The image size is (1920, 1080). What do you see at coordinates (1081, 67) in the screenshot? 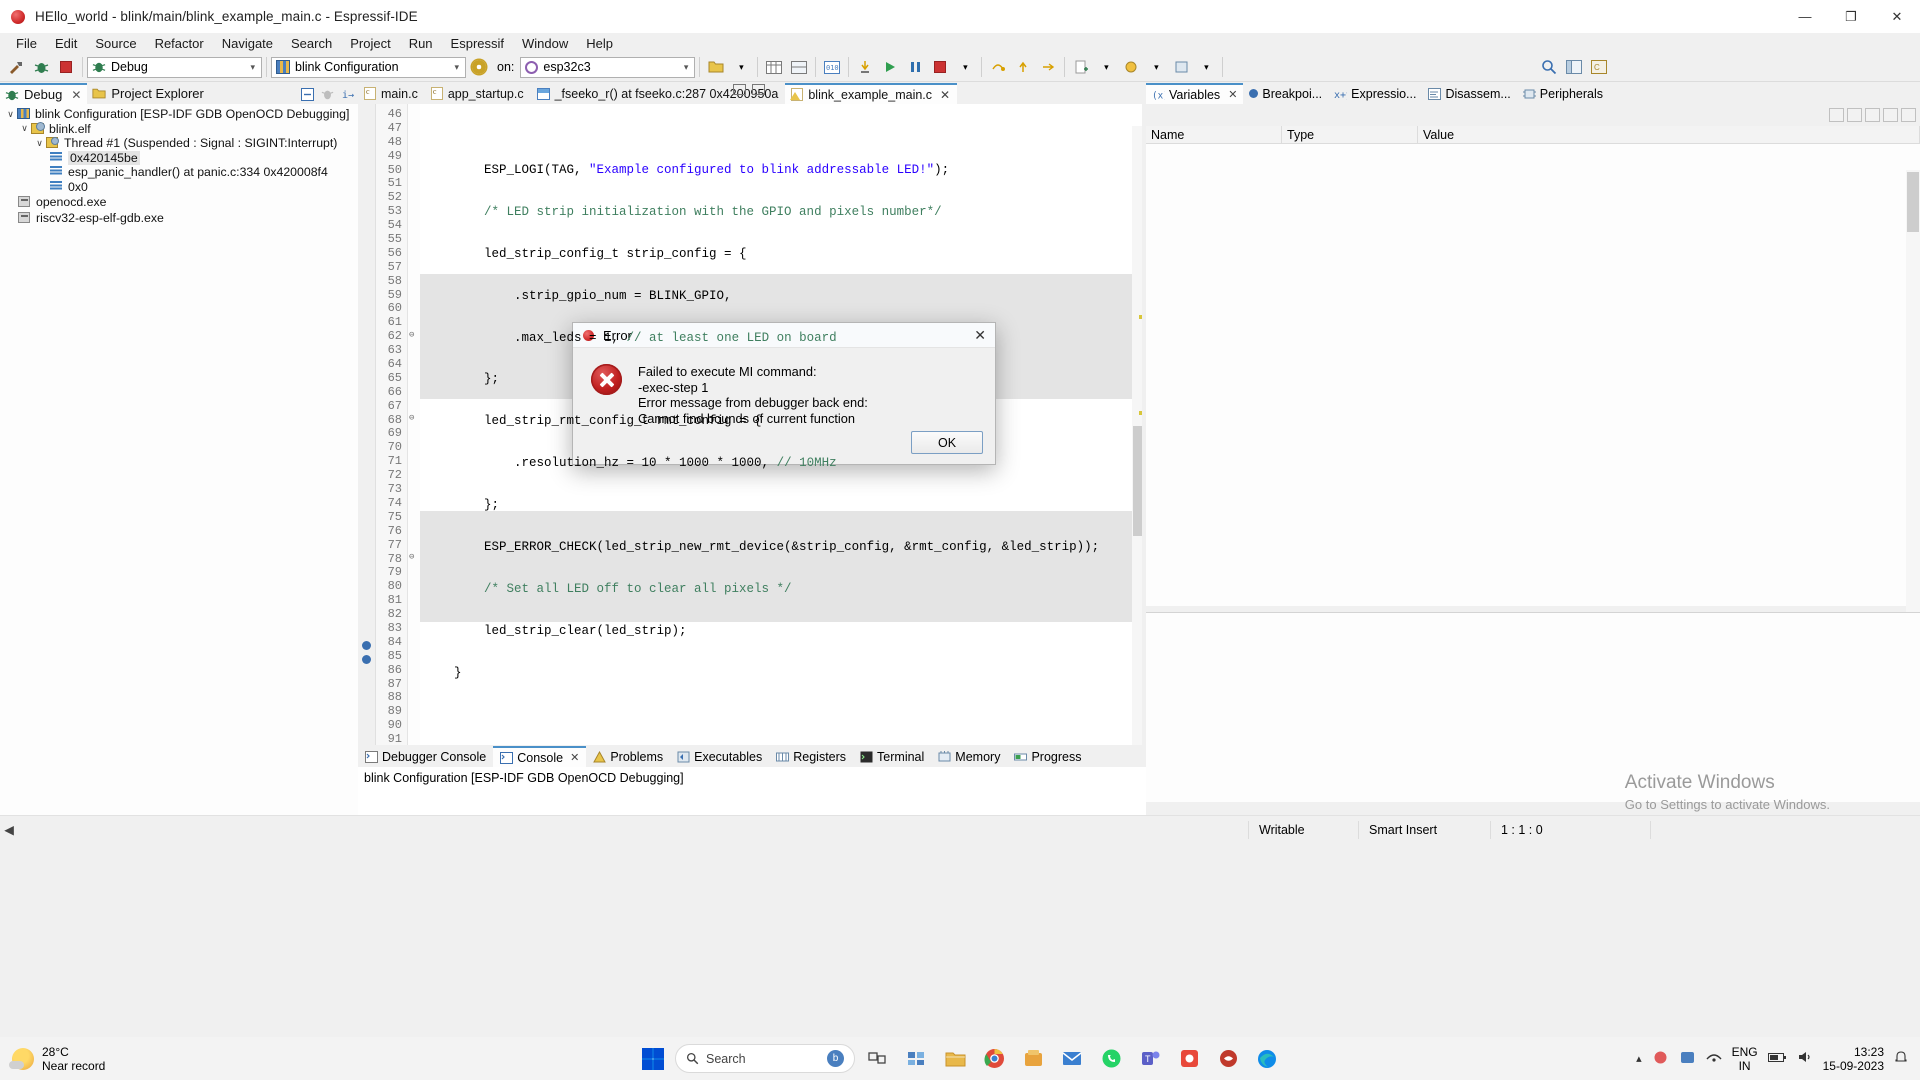
I see `new-icon` at bounding box center [1081, 67].